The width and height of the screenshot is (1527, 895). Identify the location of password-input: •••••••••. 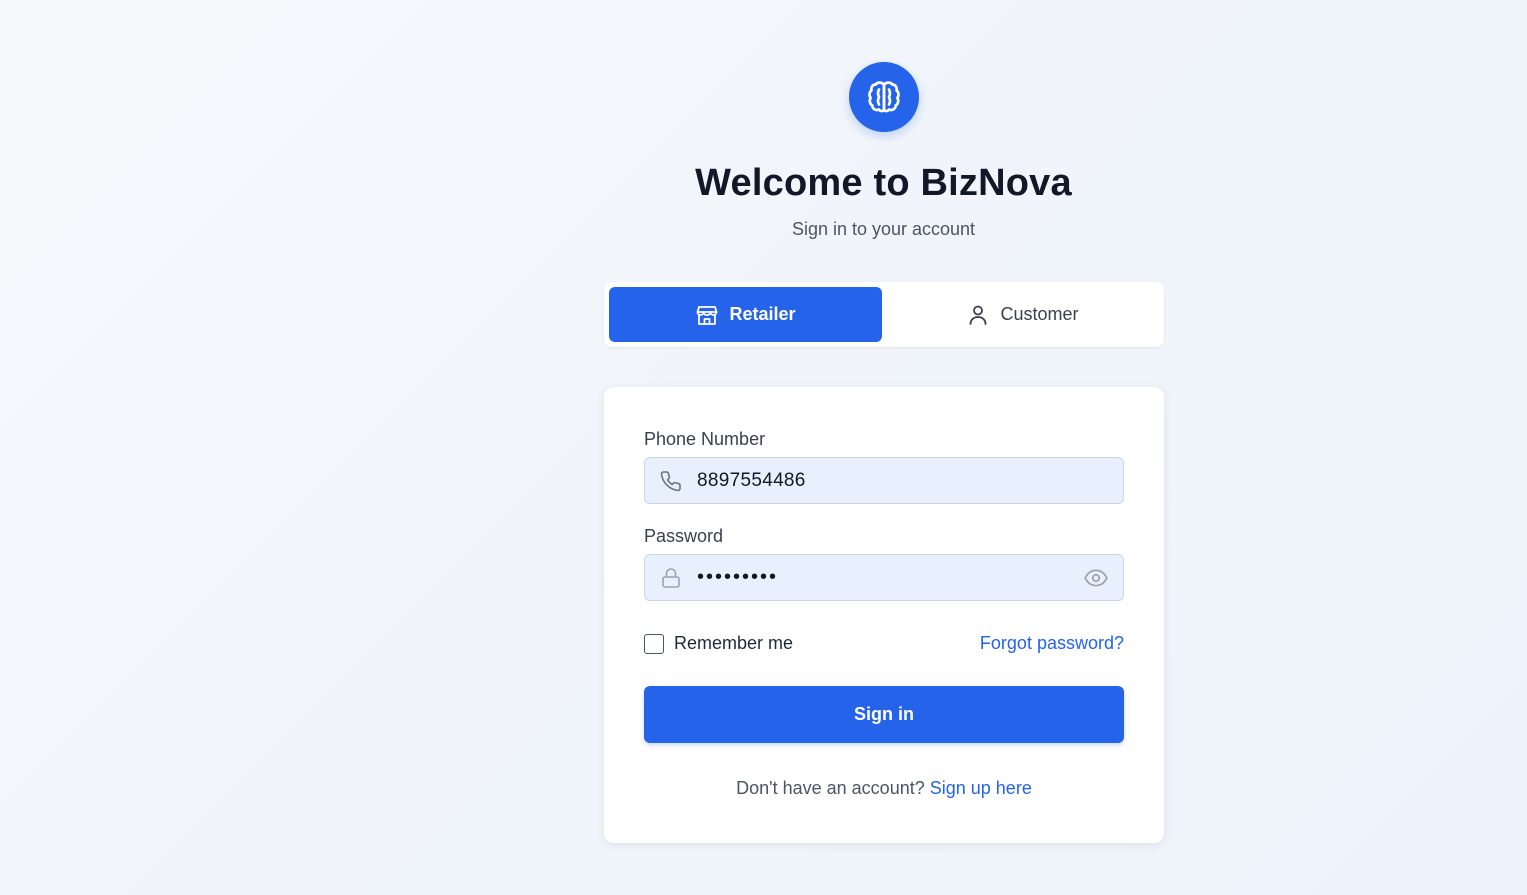
(884, 577).